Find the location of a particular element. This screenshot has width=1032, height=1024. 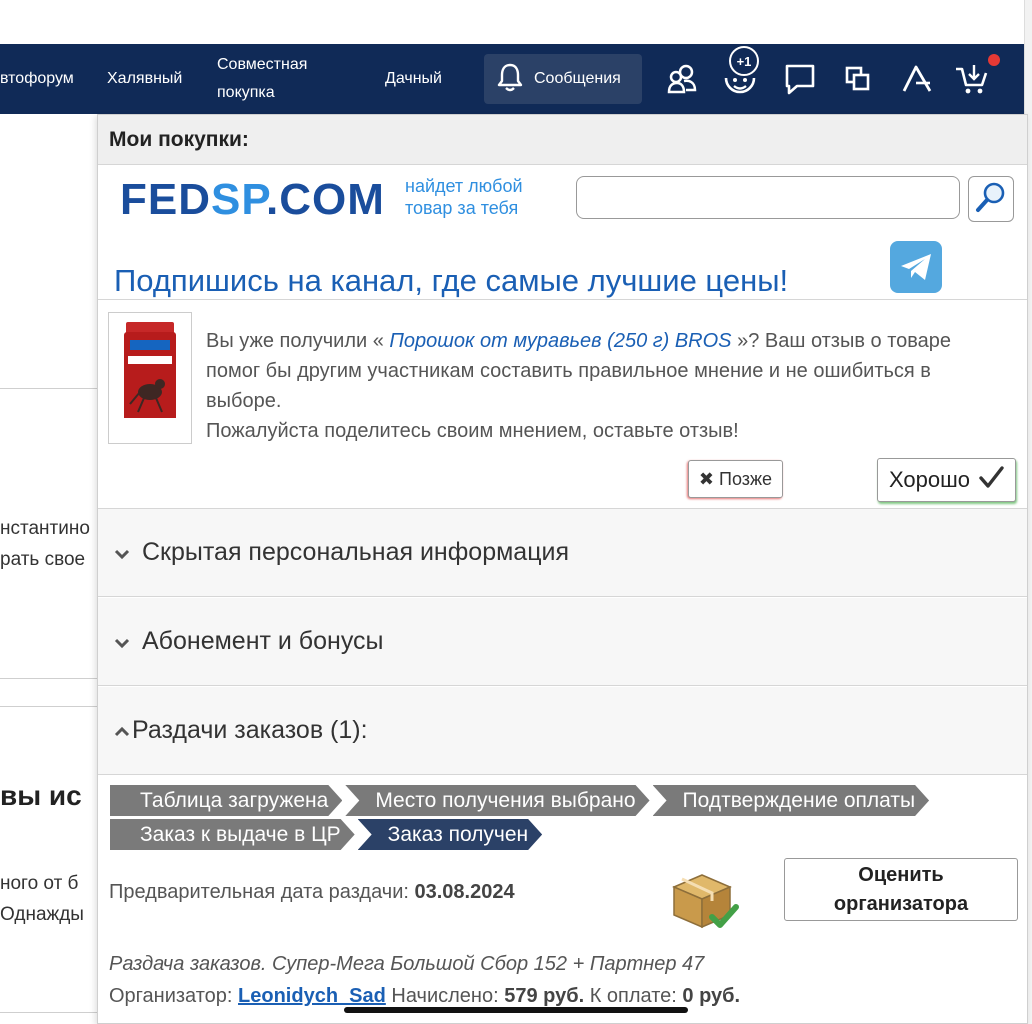

fedsp-logo: FEDSP.COM is located at coordinates (252, 200).